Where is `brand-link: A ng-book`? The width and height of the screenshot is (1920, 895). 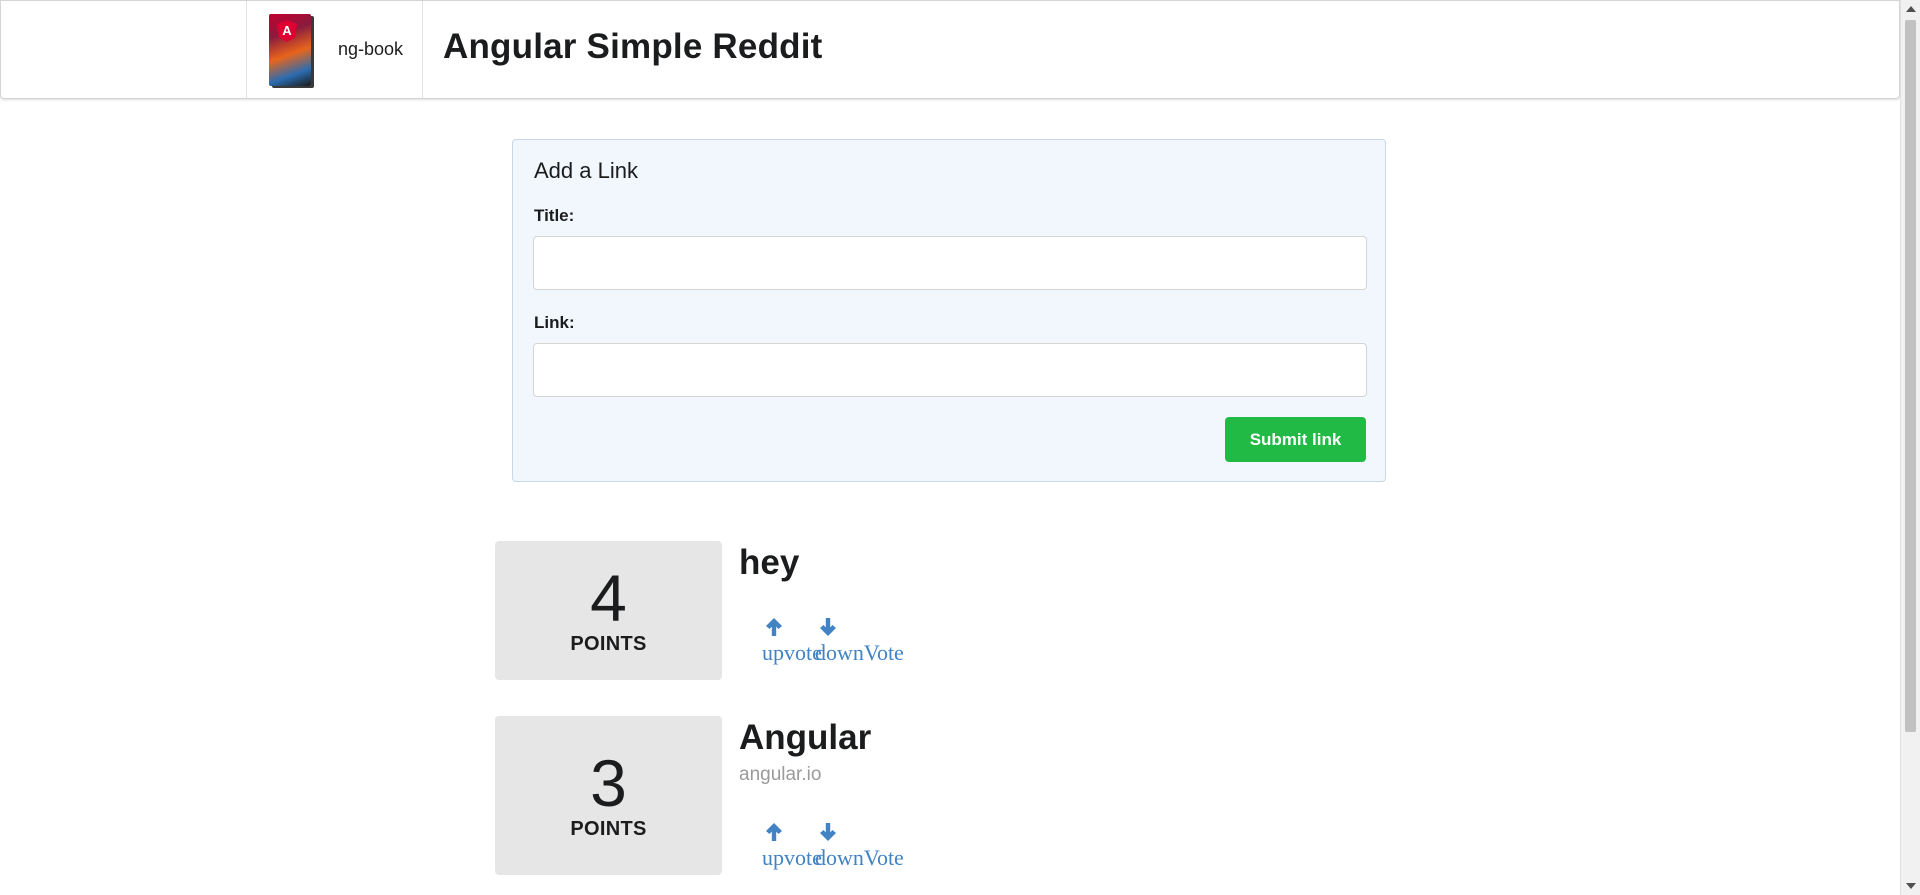
brand-link: A ng-book is located at coordinates (334, 49).